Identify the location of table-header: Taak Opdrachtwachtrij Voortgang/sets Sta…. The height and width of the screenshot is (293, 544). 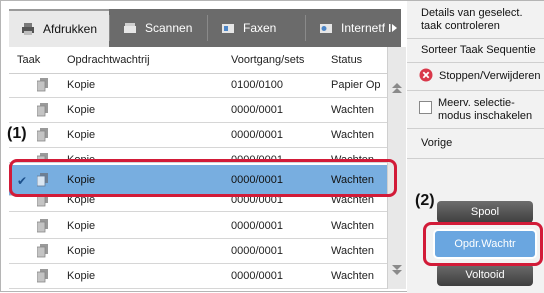
(198, 60).